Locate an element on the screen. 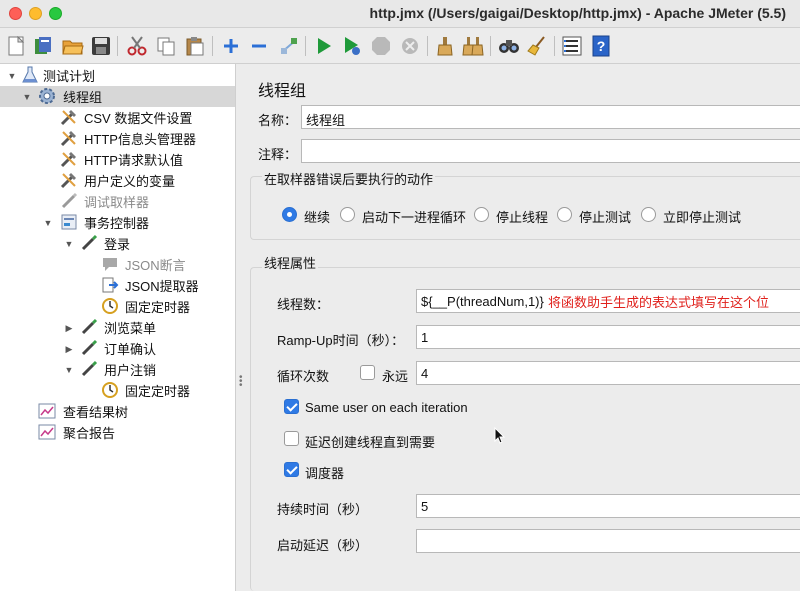  copy-icon is located at coordinates (166, 46).